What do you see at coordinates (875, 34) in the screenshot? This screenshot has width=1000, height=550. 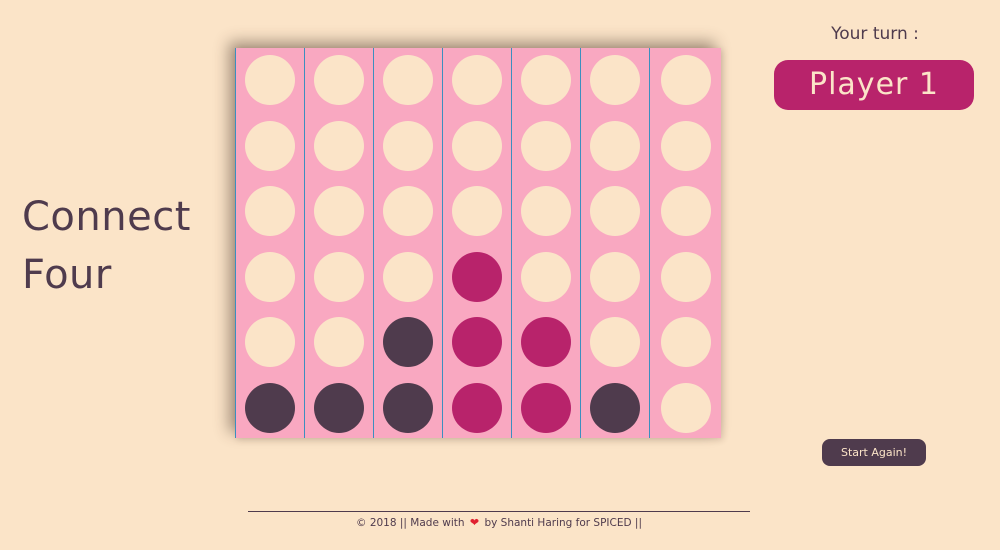 I see `turn-label: Your turn :` at bounding box center [875, 34].